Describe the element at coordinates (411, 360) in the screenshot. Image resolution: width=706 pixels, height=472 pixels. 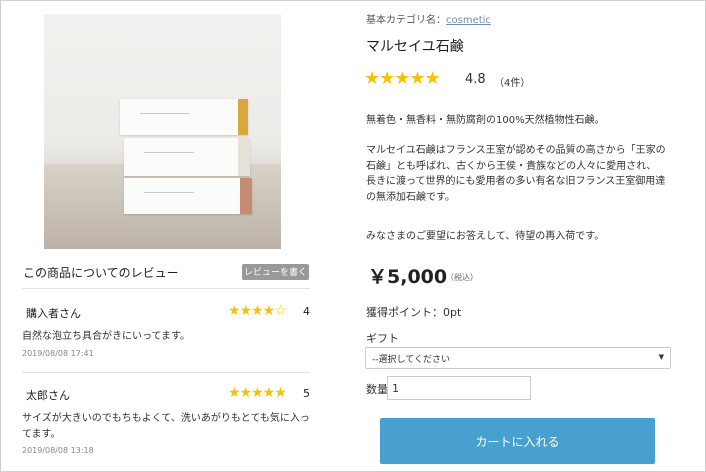
I see `gift-select-value: --選択してください` at that location.